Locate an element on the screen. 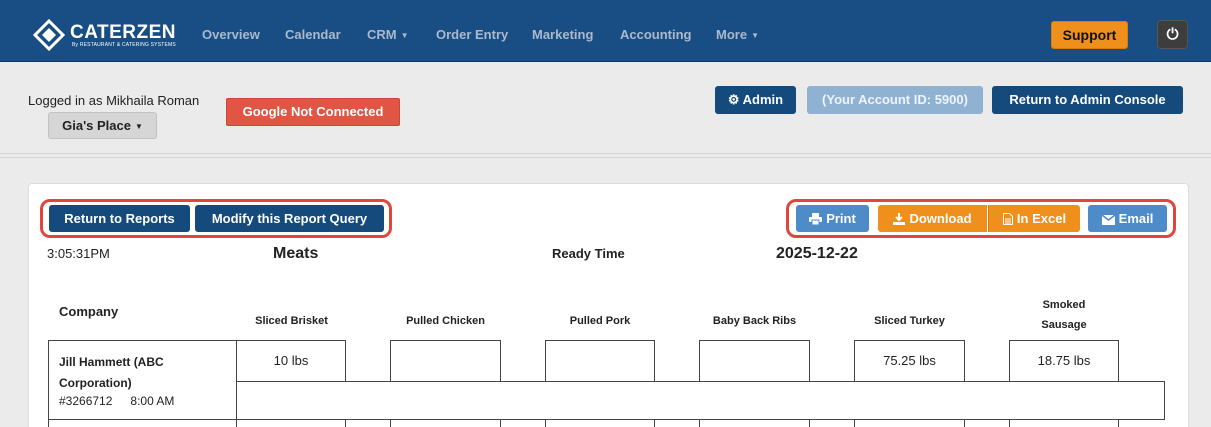 The height and width of the screenshot is (427, 1211). column-header: Smoked Sausage is located at coordinates (1064, 315).